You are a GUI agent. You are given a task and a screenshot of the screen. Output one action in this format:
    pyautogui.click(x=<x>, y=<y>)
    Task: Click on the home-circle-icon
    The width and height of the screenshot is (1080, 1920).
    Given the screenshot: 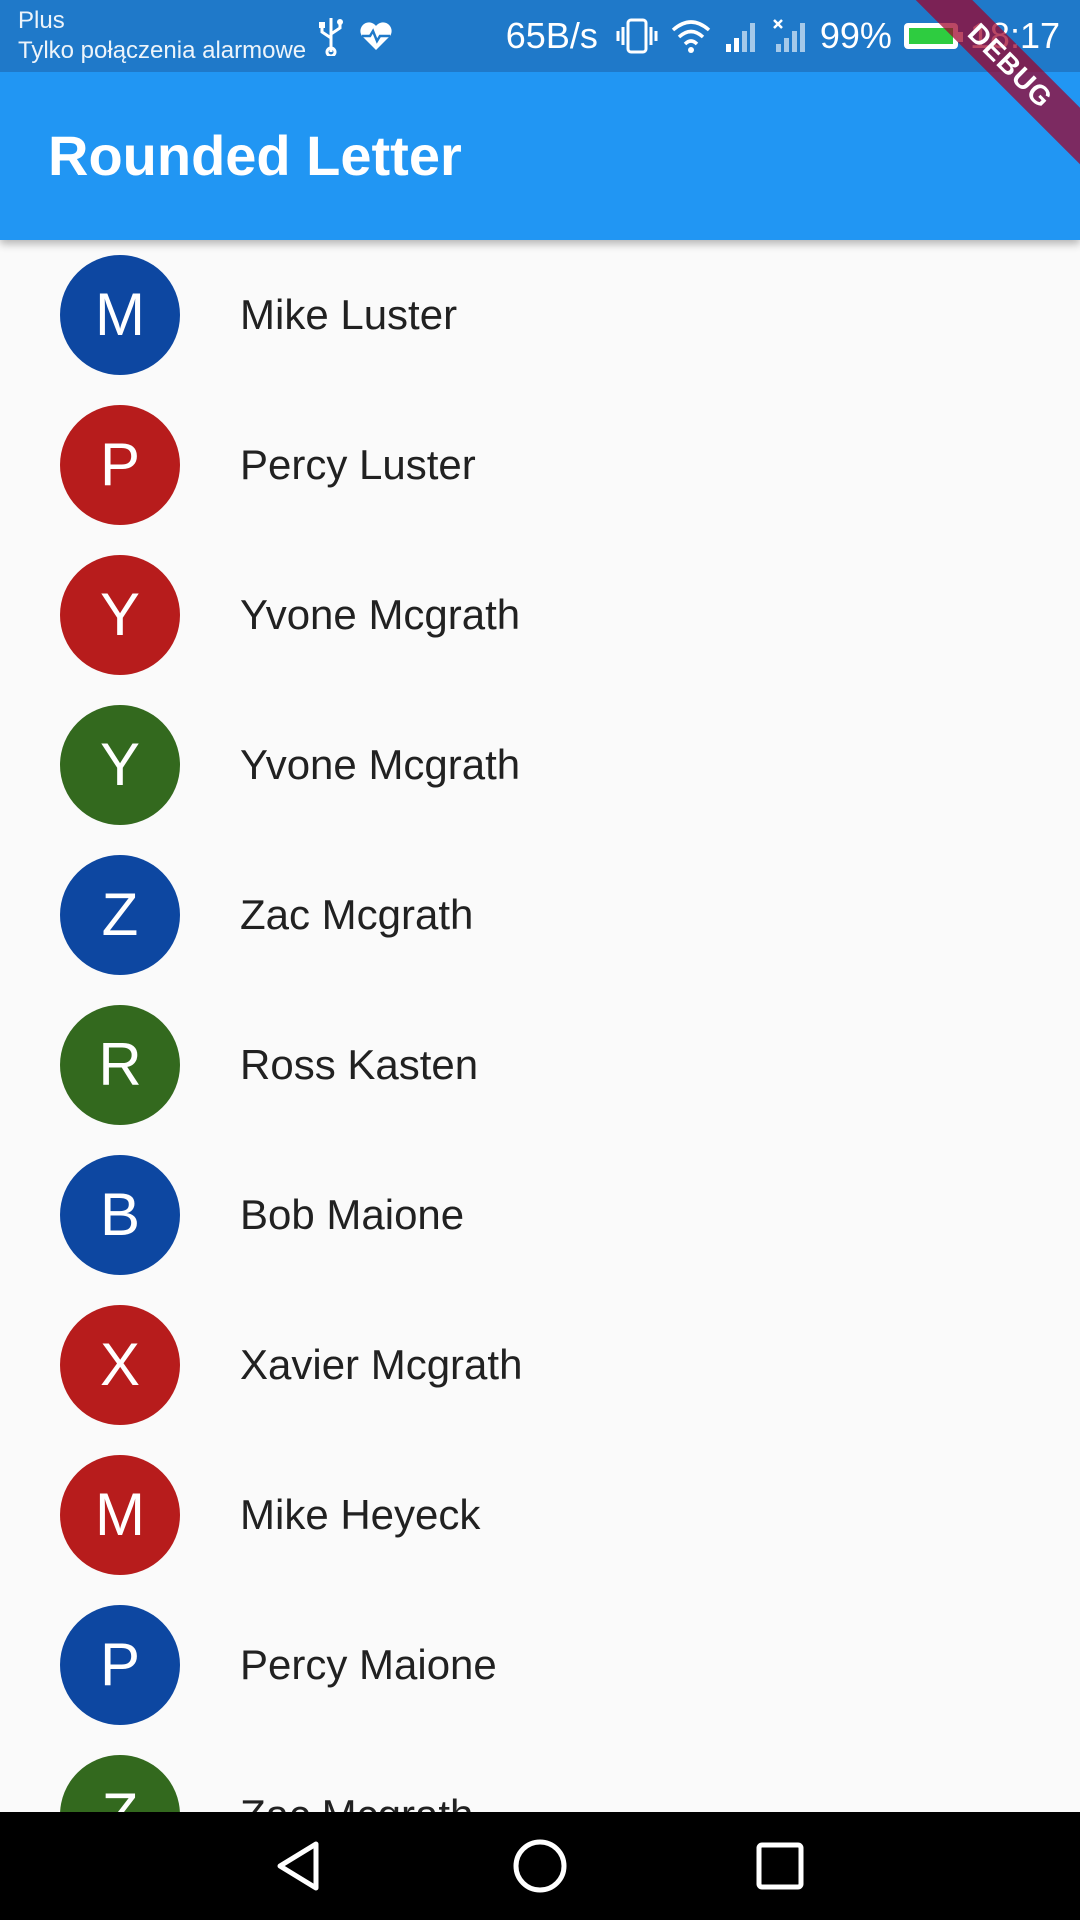 What is the action you would take?
    pyautogui.click(x=540, y=1866)
    